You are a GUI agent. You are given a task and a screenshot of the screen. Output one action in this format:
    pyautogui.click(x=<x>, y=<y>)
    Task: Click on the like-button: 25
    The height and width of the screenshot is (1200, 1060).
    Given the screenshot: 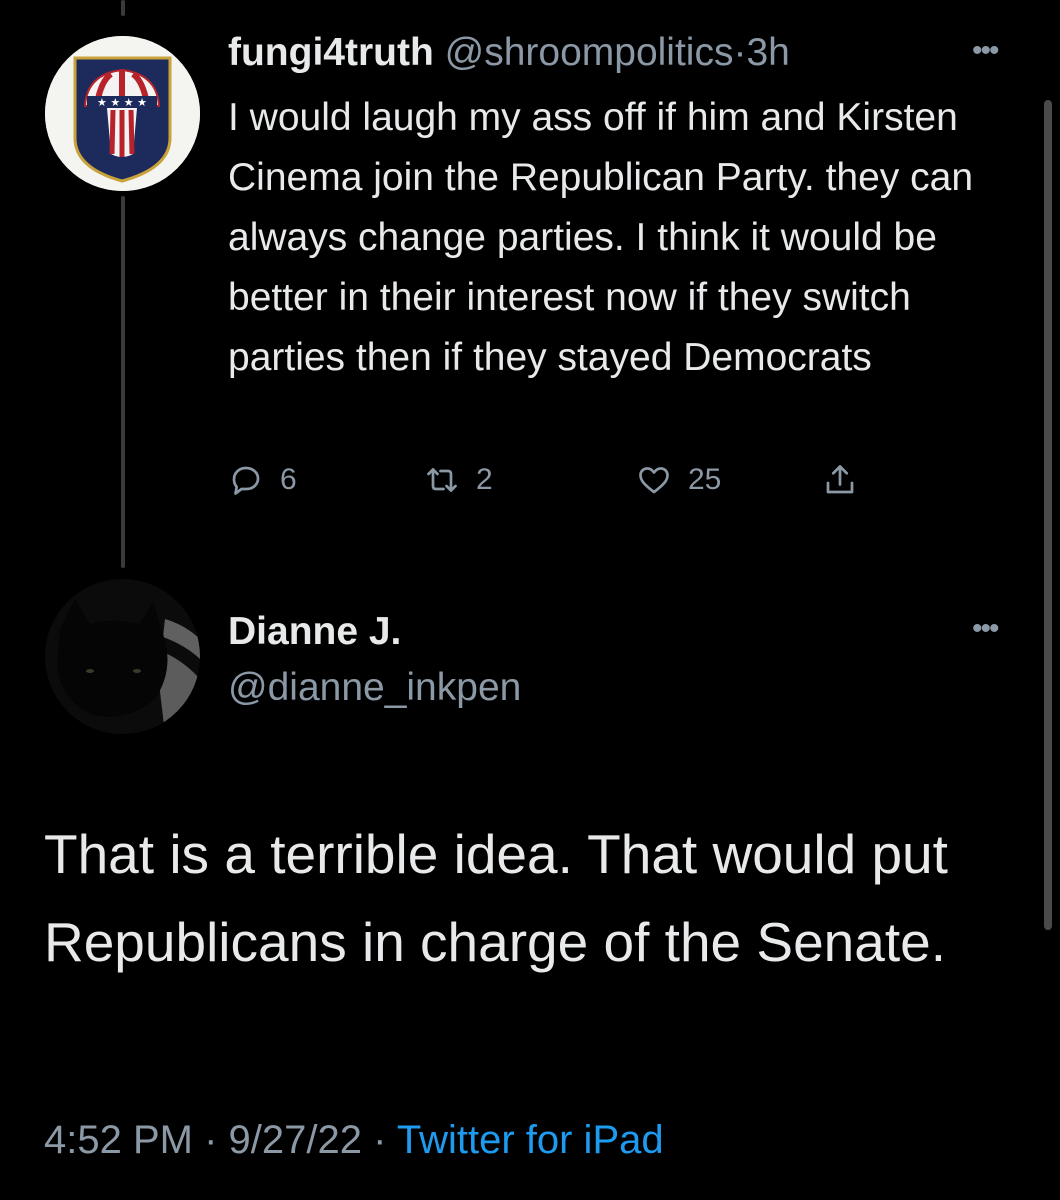 What is the action you would take?
    pyautogui.click(x=678, y=480)
    